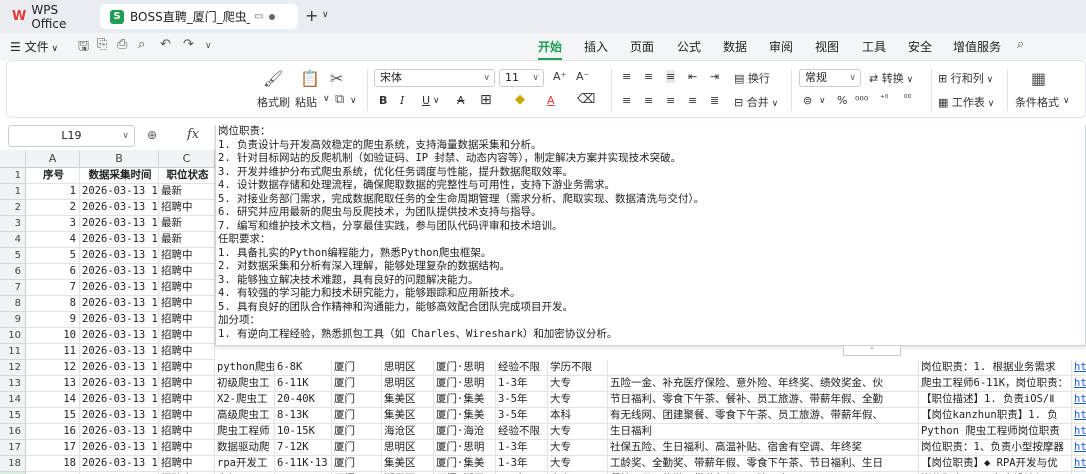 Image resolution: width=1086 pixels, height=474 pixels. What do you see at coordinates (521, 78) in the screenshot?
I see `font-size-select: 11 ∨` at bounding box center [521, 78].